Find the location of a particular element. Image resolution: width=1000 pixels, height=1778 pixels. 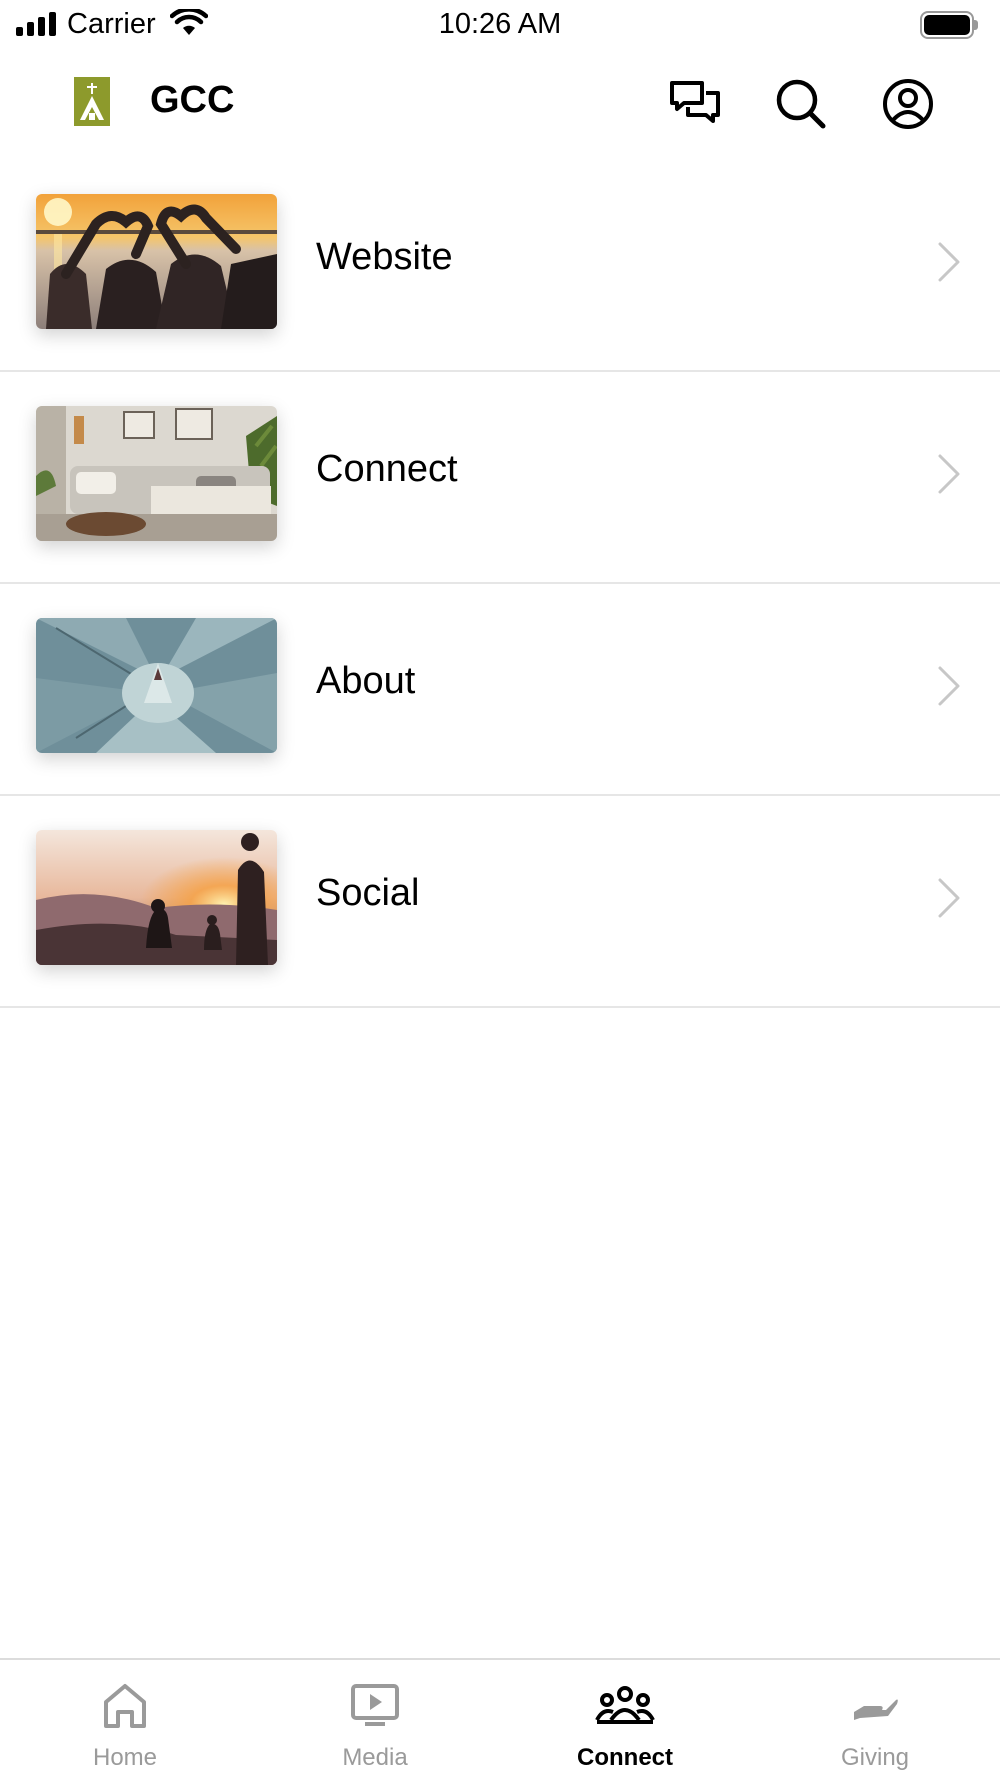

clock: 10:26 AM is located at coordinates (500, 24).